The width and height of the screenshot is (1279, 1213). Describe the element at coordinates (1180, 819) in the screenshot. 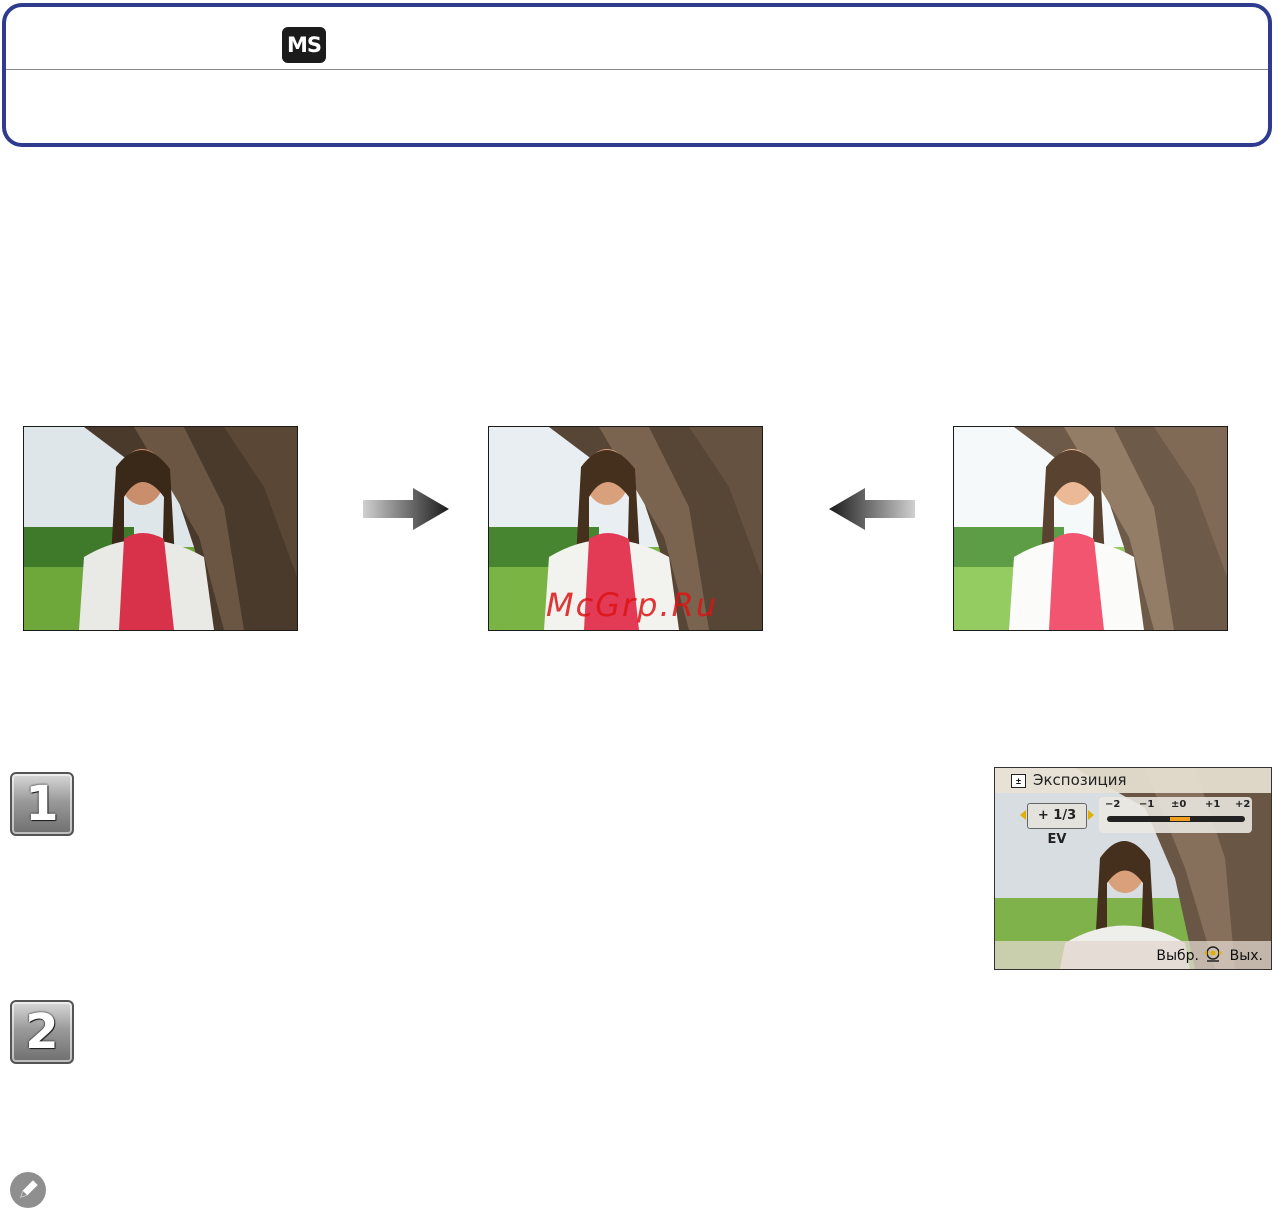

I see `exposure-marker` at that location.